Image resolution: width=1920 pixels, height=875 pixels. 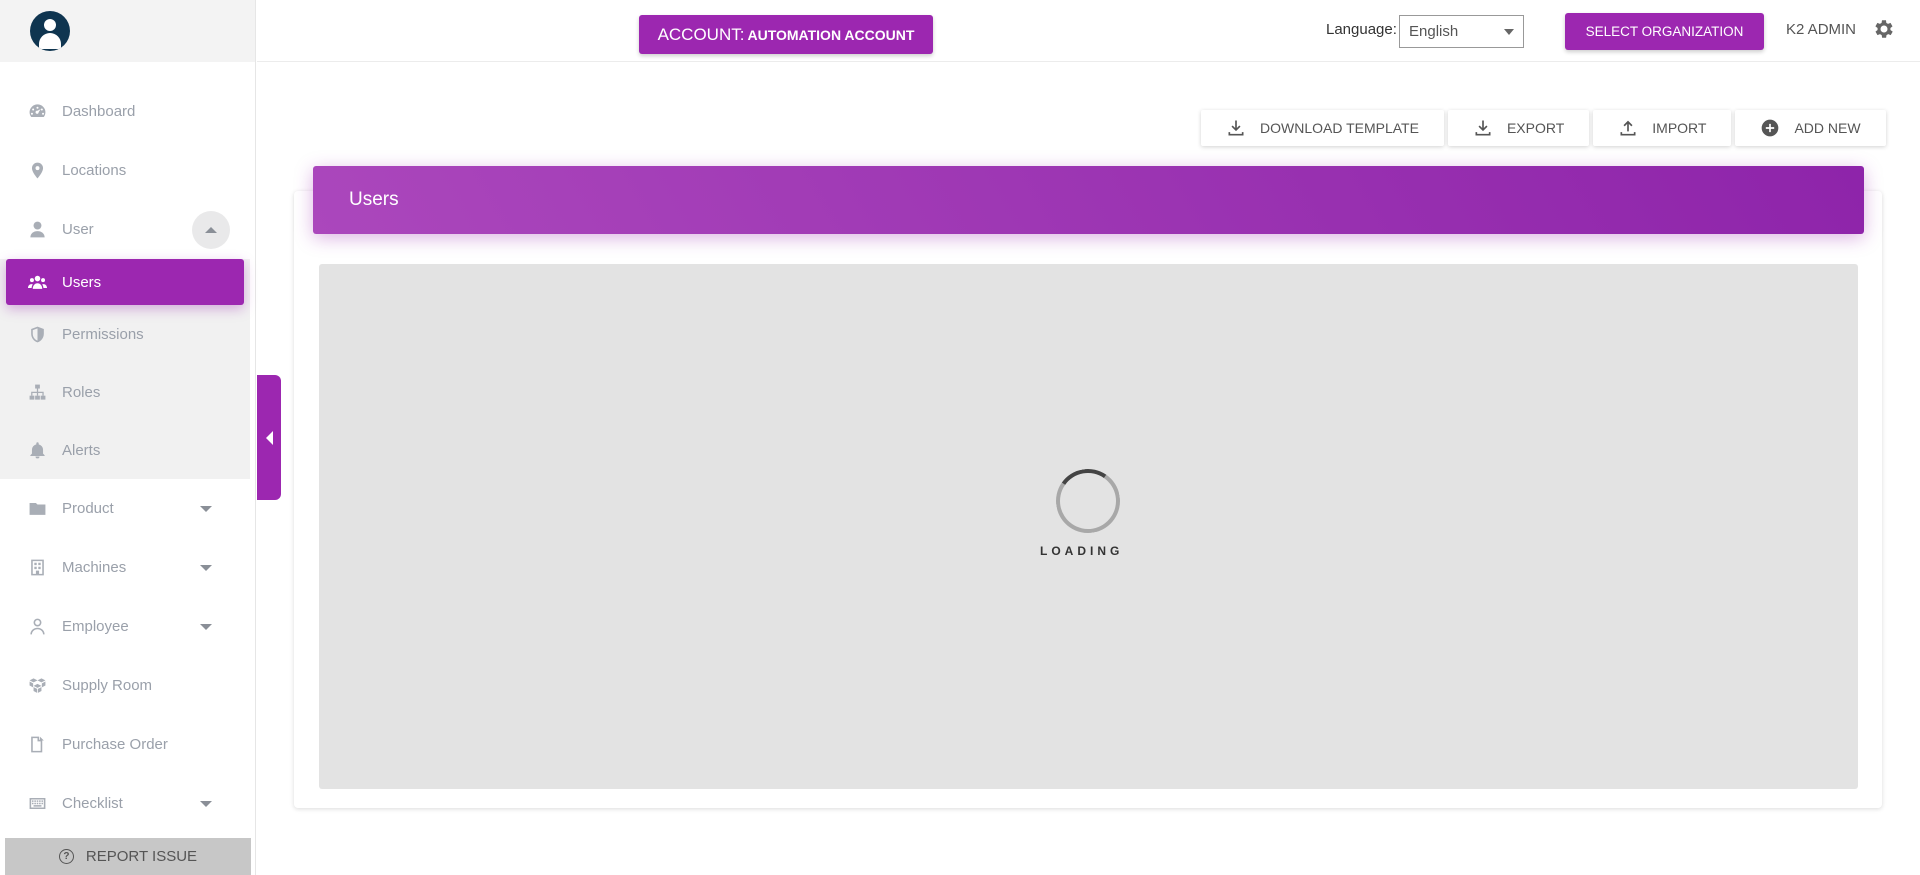 What do you see at coordinates (1461, 31) in the screenshot?
I see `language-select: English` at bounding box center [1461, 31].